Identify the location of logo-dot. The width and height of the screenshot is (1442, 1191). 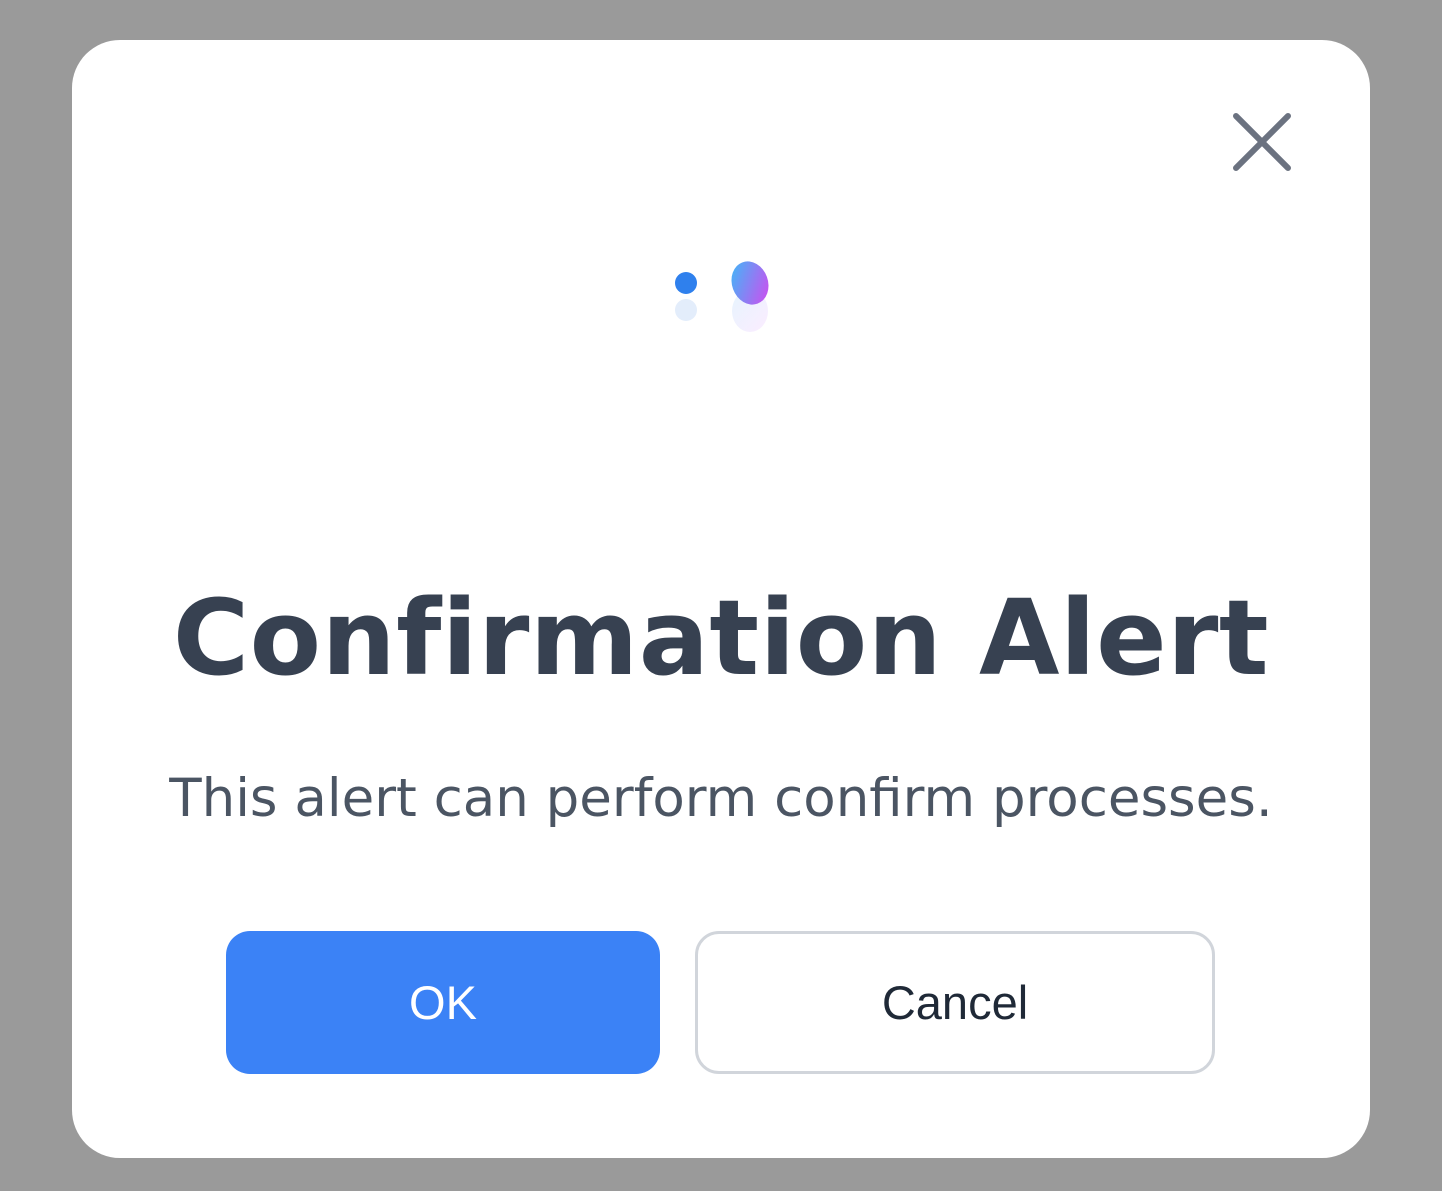
(686, 283).